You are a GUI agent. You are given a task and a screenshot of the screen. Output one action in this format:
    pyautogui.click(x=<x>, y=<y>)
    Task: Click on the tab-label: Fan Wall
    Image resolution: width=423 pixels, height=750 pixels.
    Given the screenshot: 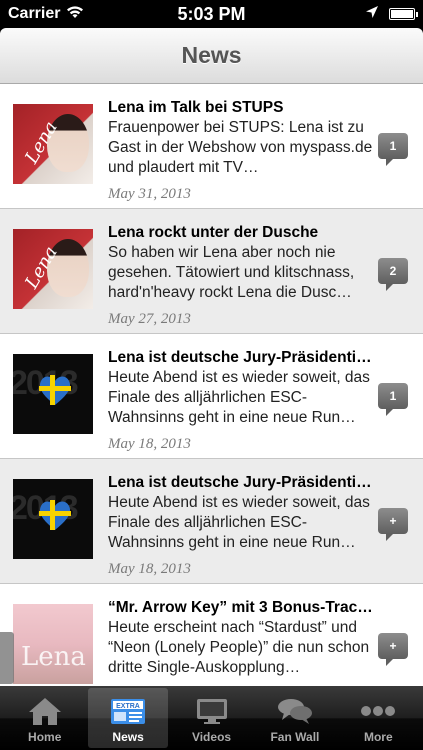 What is the action you would take?
    pyautogui.click(x=295, y=737)
    